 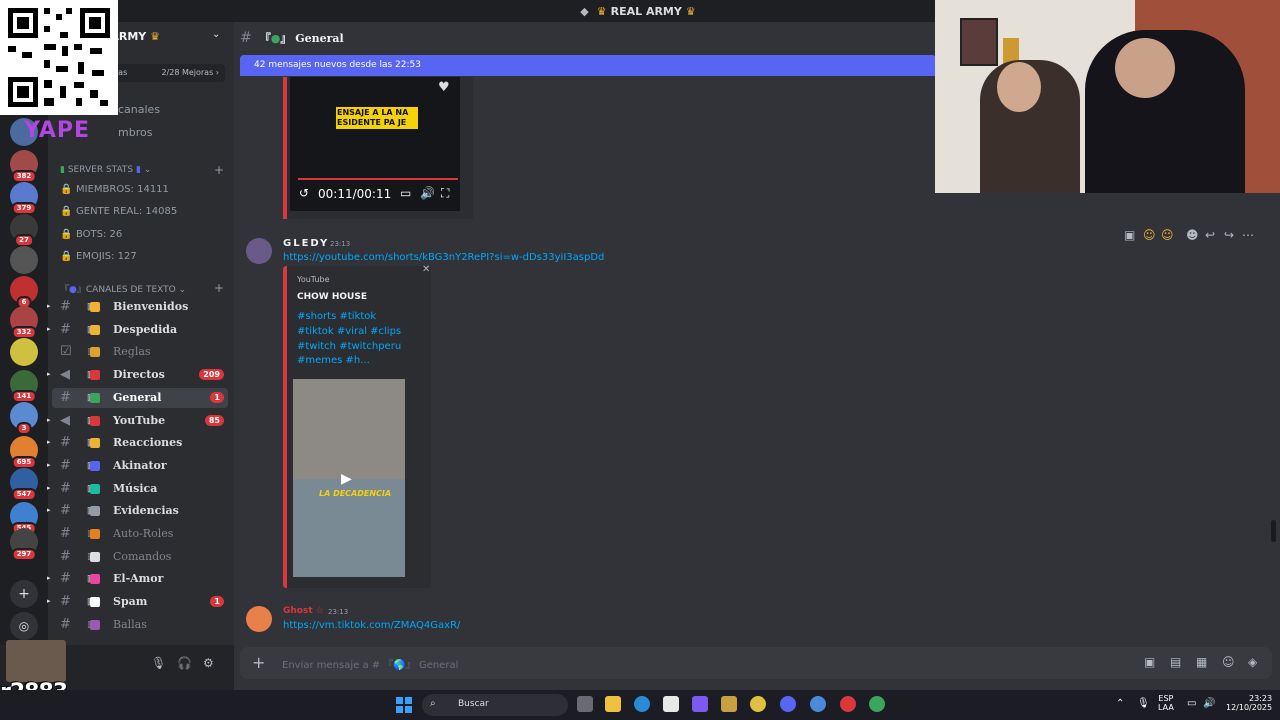 I want to click on server-icon: 3, so click(x=24, y=418).